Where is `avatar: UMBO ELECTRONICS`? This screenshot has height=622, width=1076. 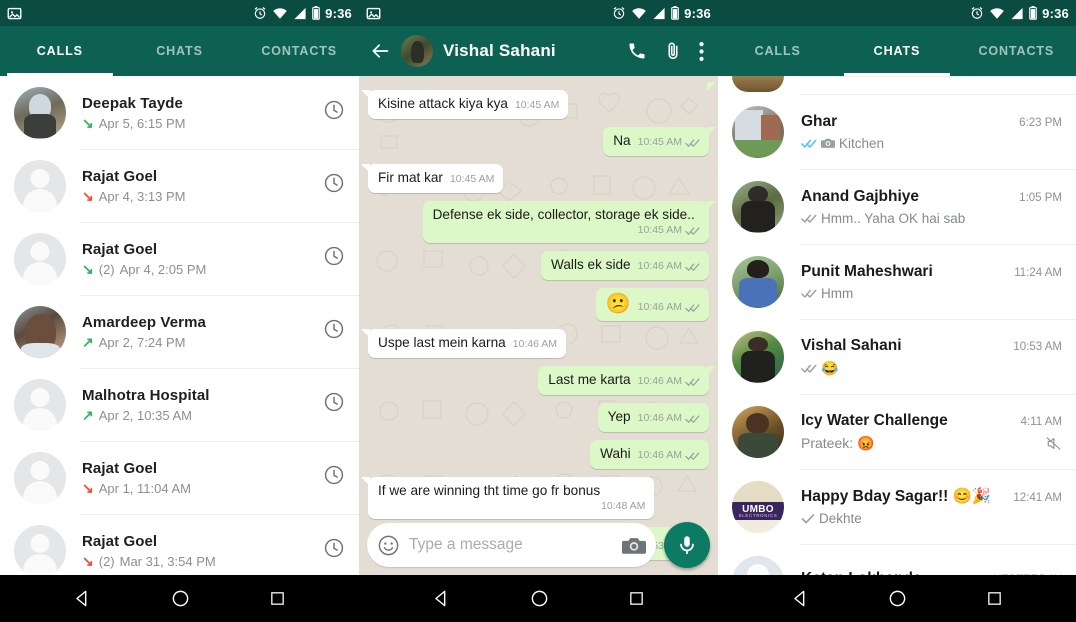
avatar: UMBO ELECTRONICS is located at coordinates (758, 506).